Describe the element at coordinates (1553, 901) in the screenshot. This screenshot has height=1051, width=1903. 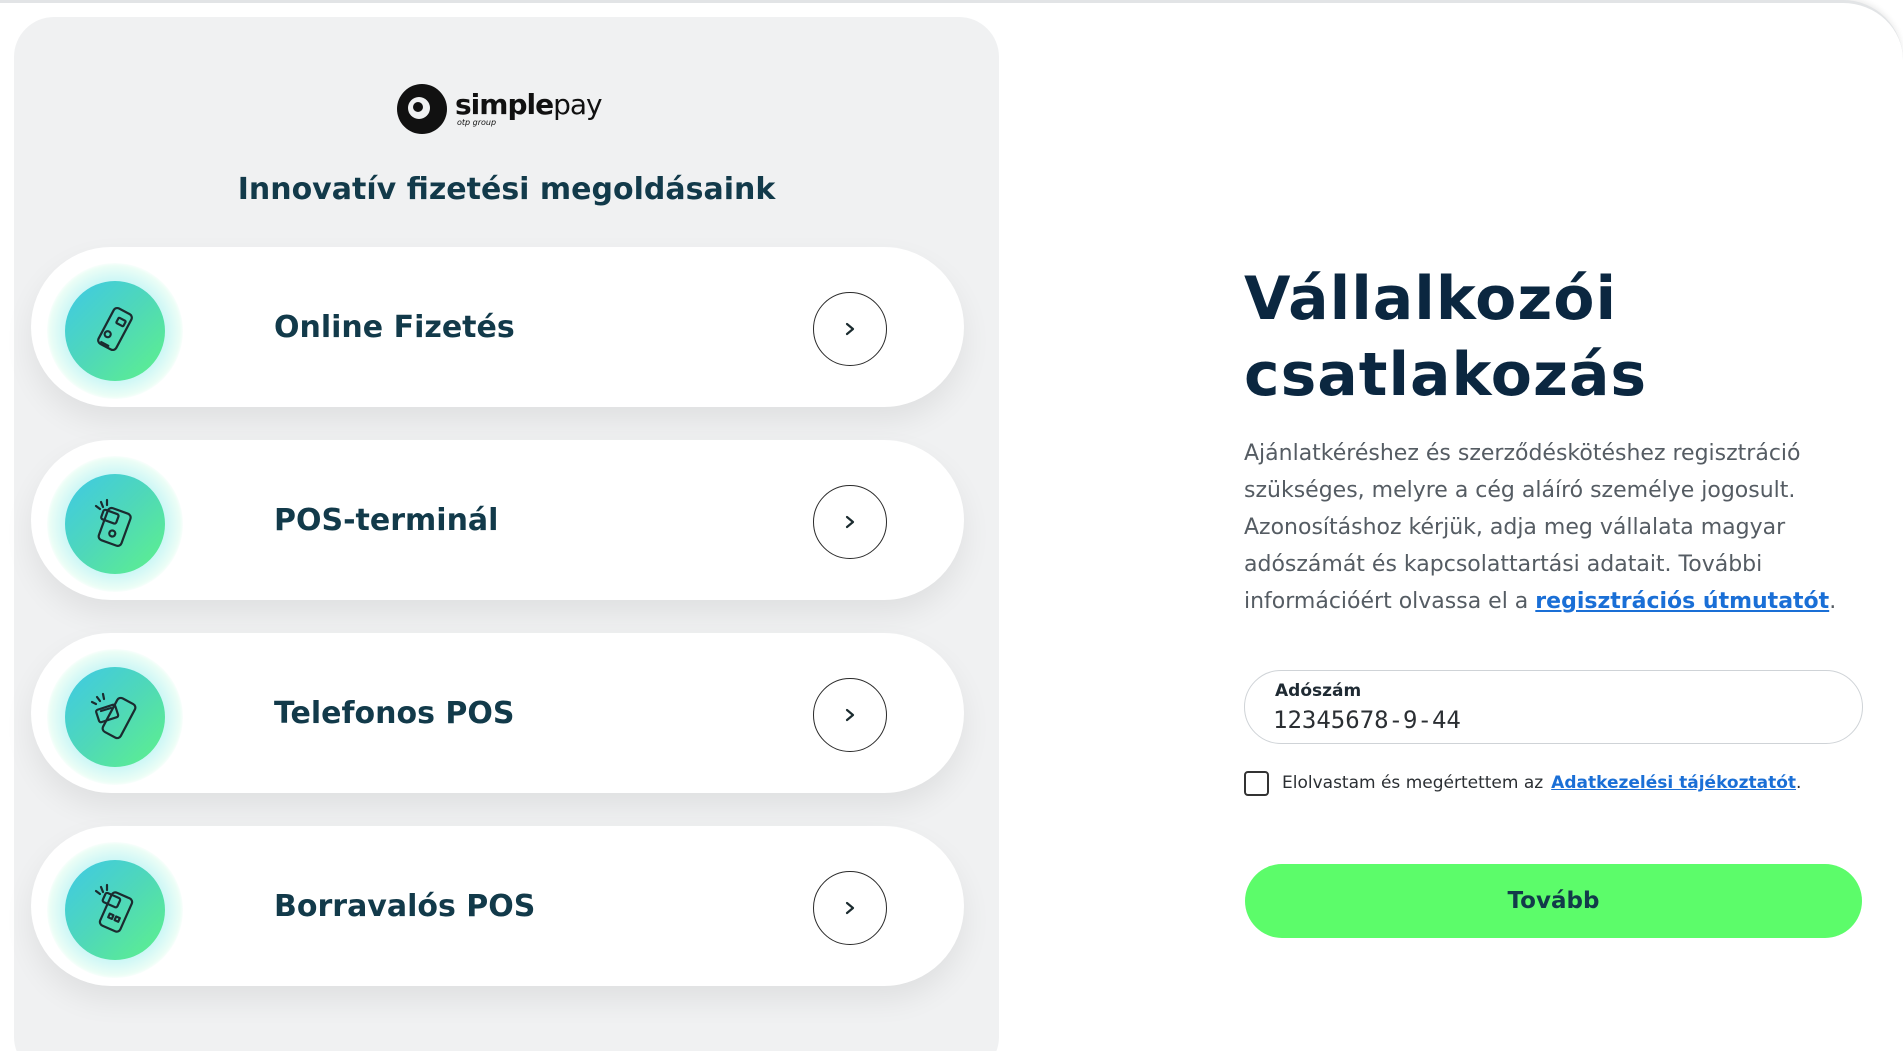
I see `continue-button: Tovább` at that location.